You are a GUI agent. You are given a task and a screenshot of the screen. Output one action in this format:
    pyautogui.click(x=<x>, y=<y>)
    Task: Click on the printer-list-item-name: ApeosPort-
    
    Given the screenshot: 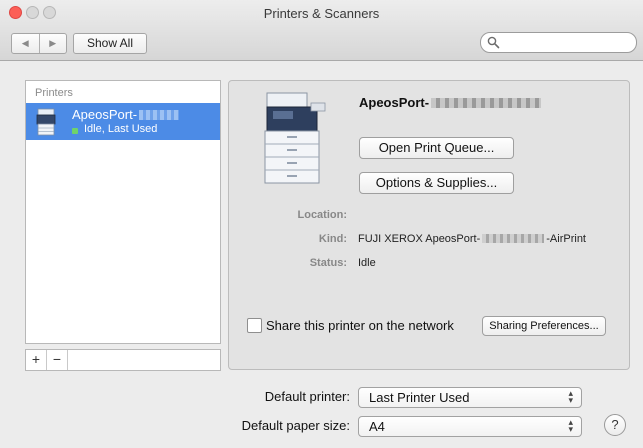 What is the action you would take?
    pyautogui.click(x=126, y=114)
    